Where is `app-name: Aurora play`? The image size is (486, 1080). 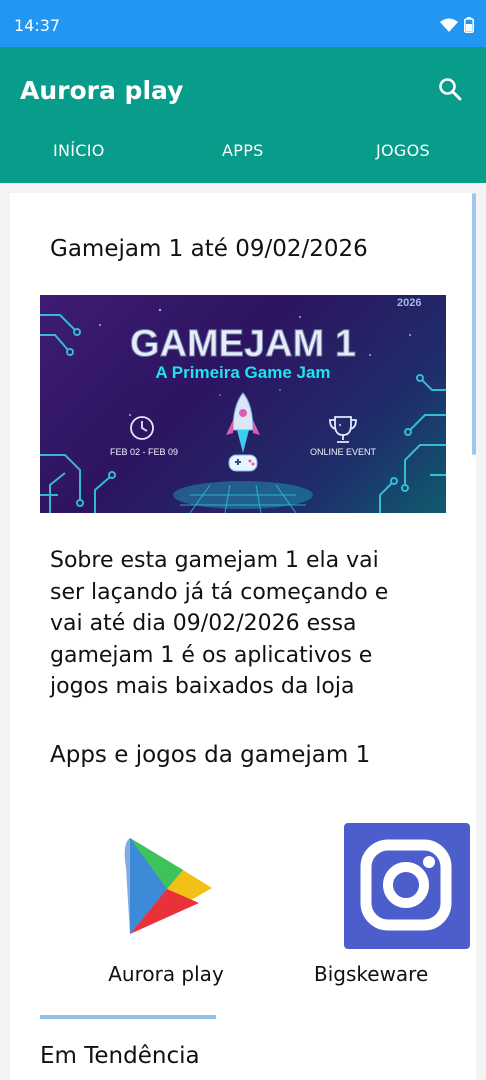
app-name: Aurora play is located at coordinates (166, 974).